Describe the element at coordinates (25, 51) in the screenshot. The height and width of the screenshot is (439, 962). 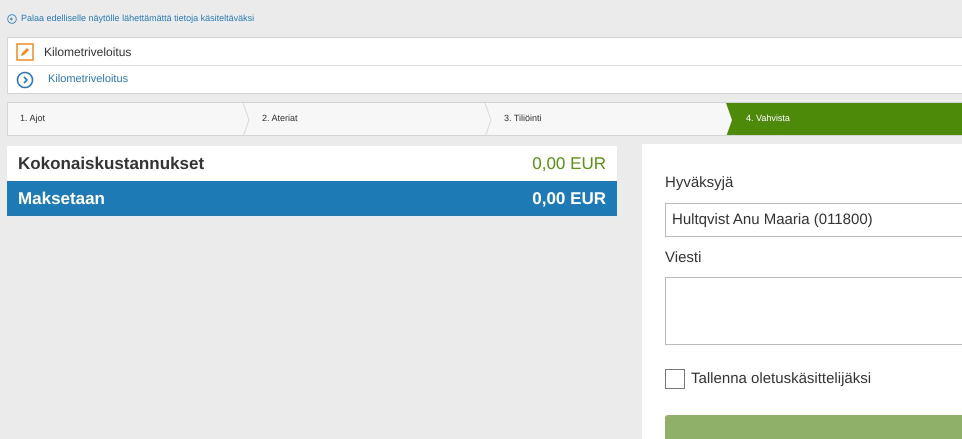
I see `pencil-icon` at that location.